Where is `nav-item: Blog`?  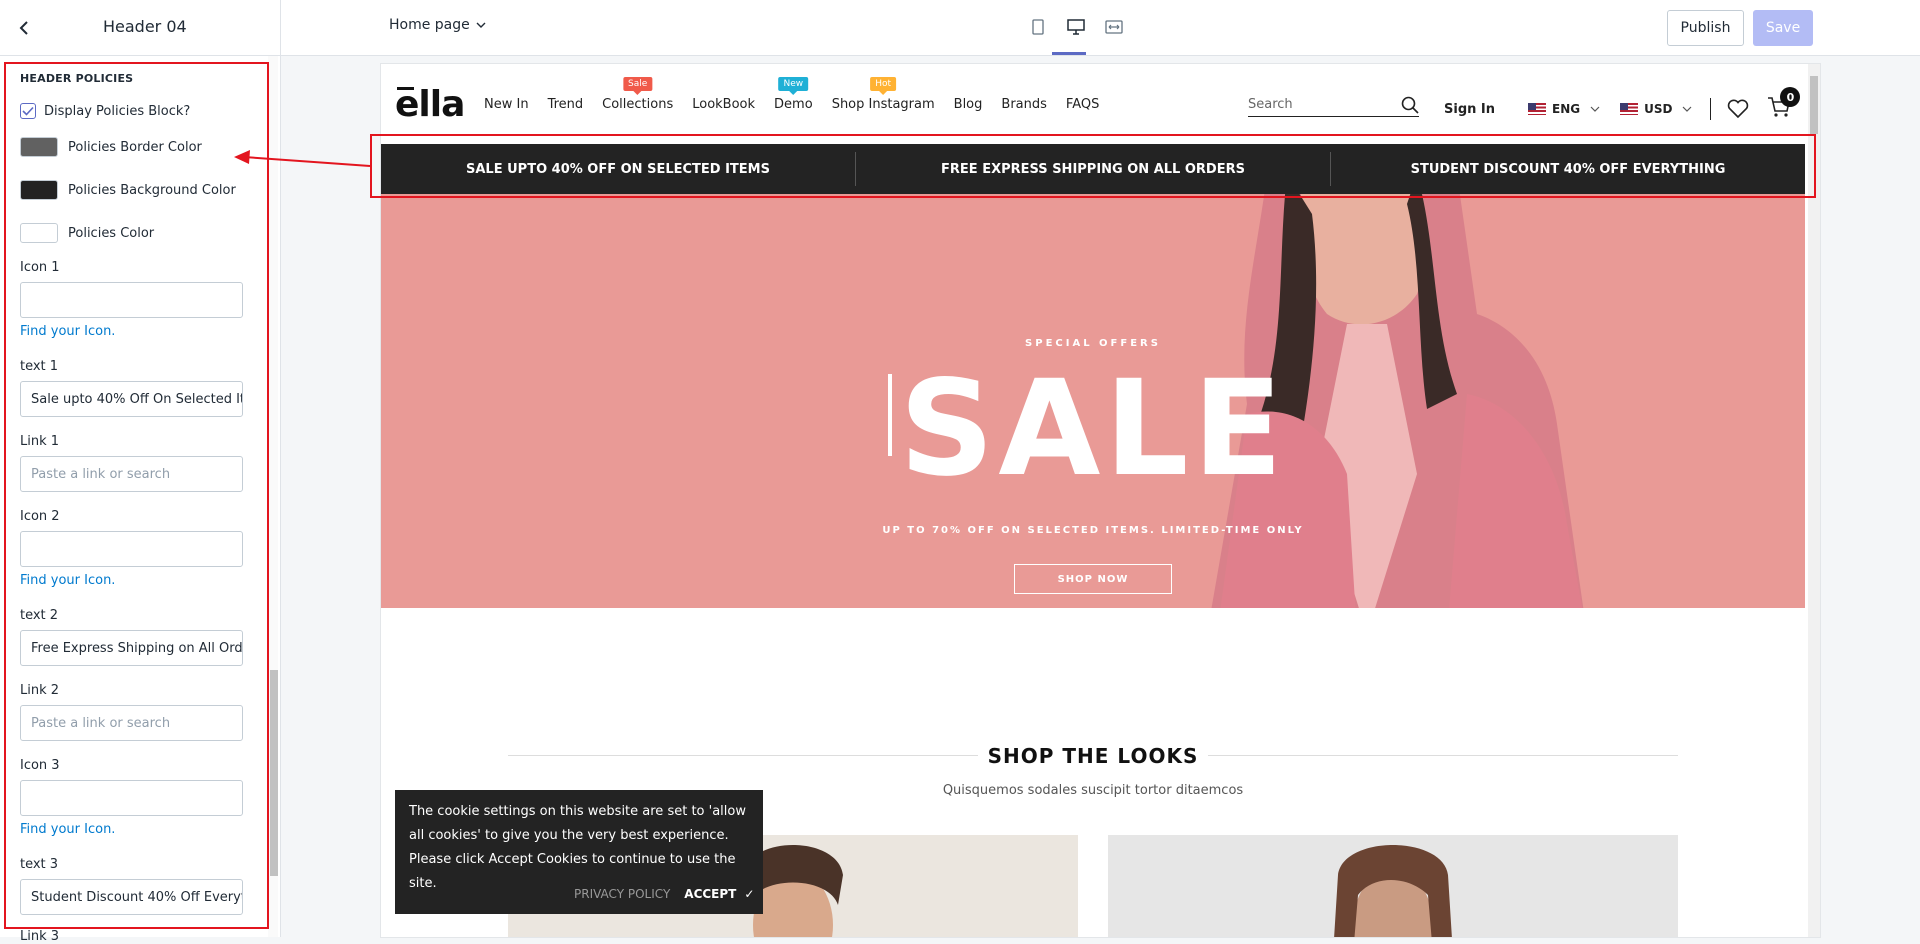
nav-item: Blog is located at coordinates (968, 104).